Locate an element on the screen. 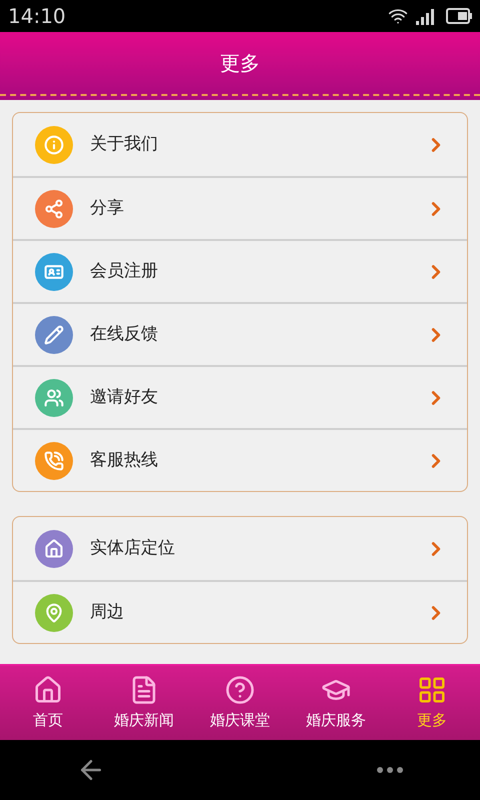 The height and width of the screenshot is (800, 480). tab: 更多 is located at coordinates (432, 703).